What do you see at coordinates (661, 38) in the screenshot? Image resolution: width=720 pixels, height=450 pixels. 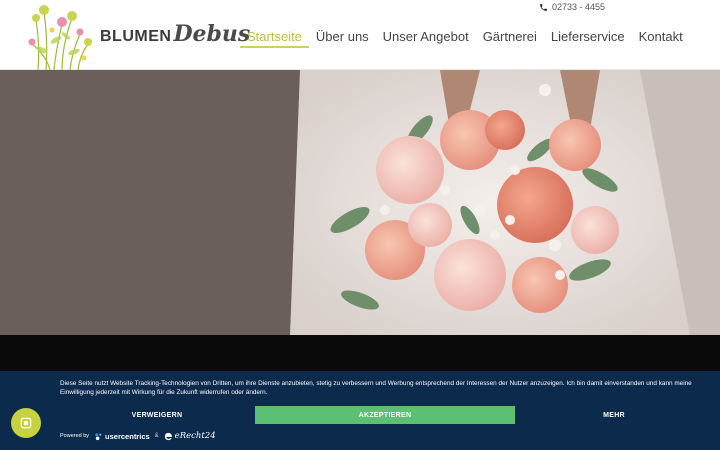 I see `nav-item-kontakt: Kontakt` at bounding box center [661, 38].